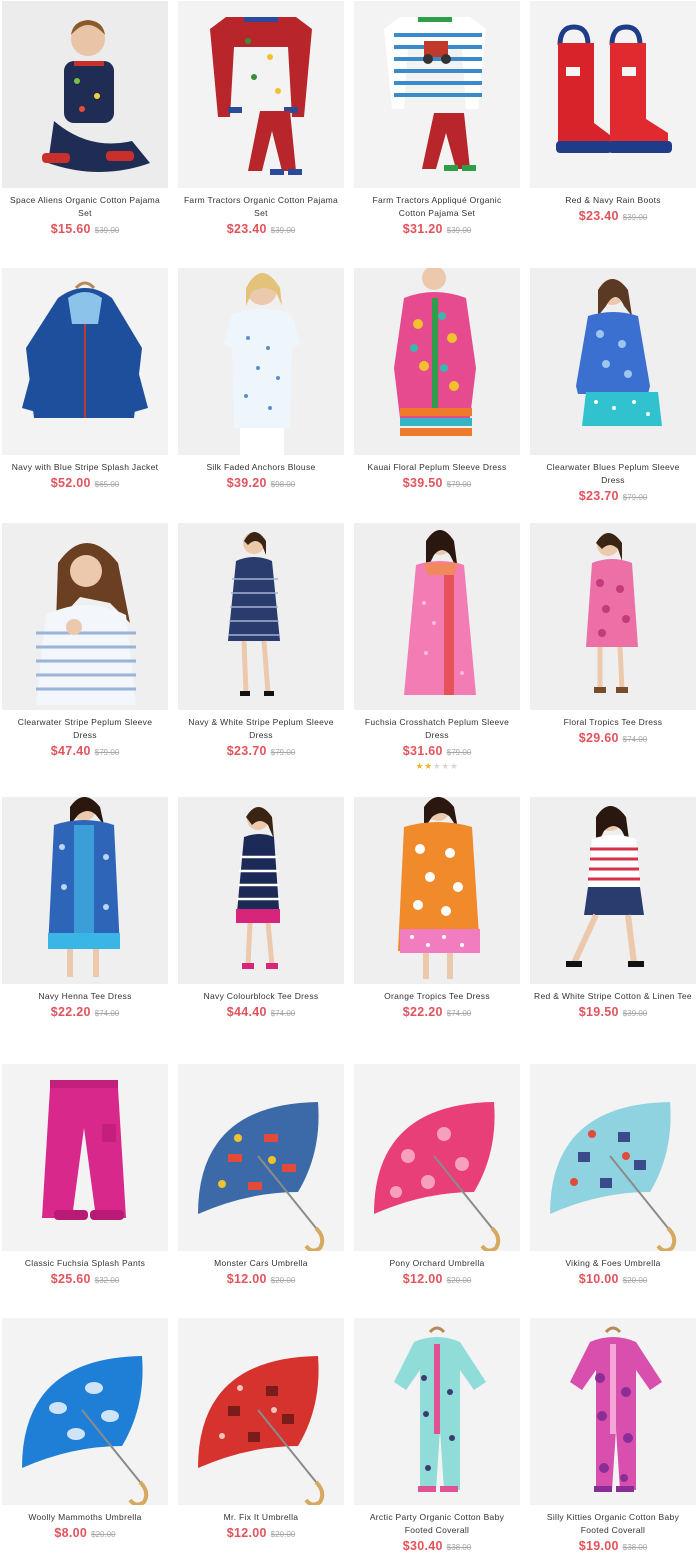  Describe the element at coordinates (85, 1263) in the screenshot. I see `product-name: Classic Fuchsia Splash Pants` at that location.